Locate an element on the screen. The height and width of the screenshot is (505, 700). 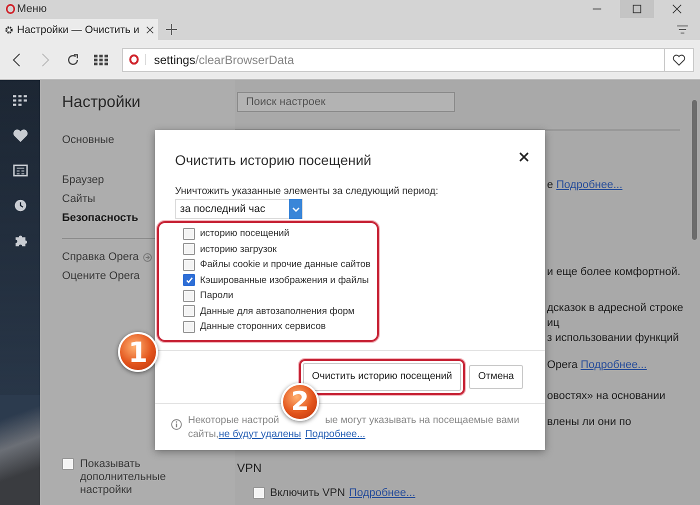
checkbox-option: Данные для автозаполнения форм is located at coordinates (280, 311).